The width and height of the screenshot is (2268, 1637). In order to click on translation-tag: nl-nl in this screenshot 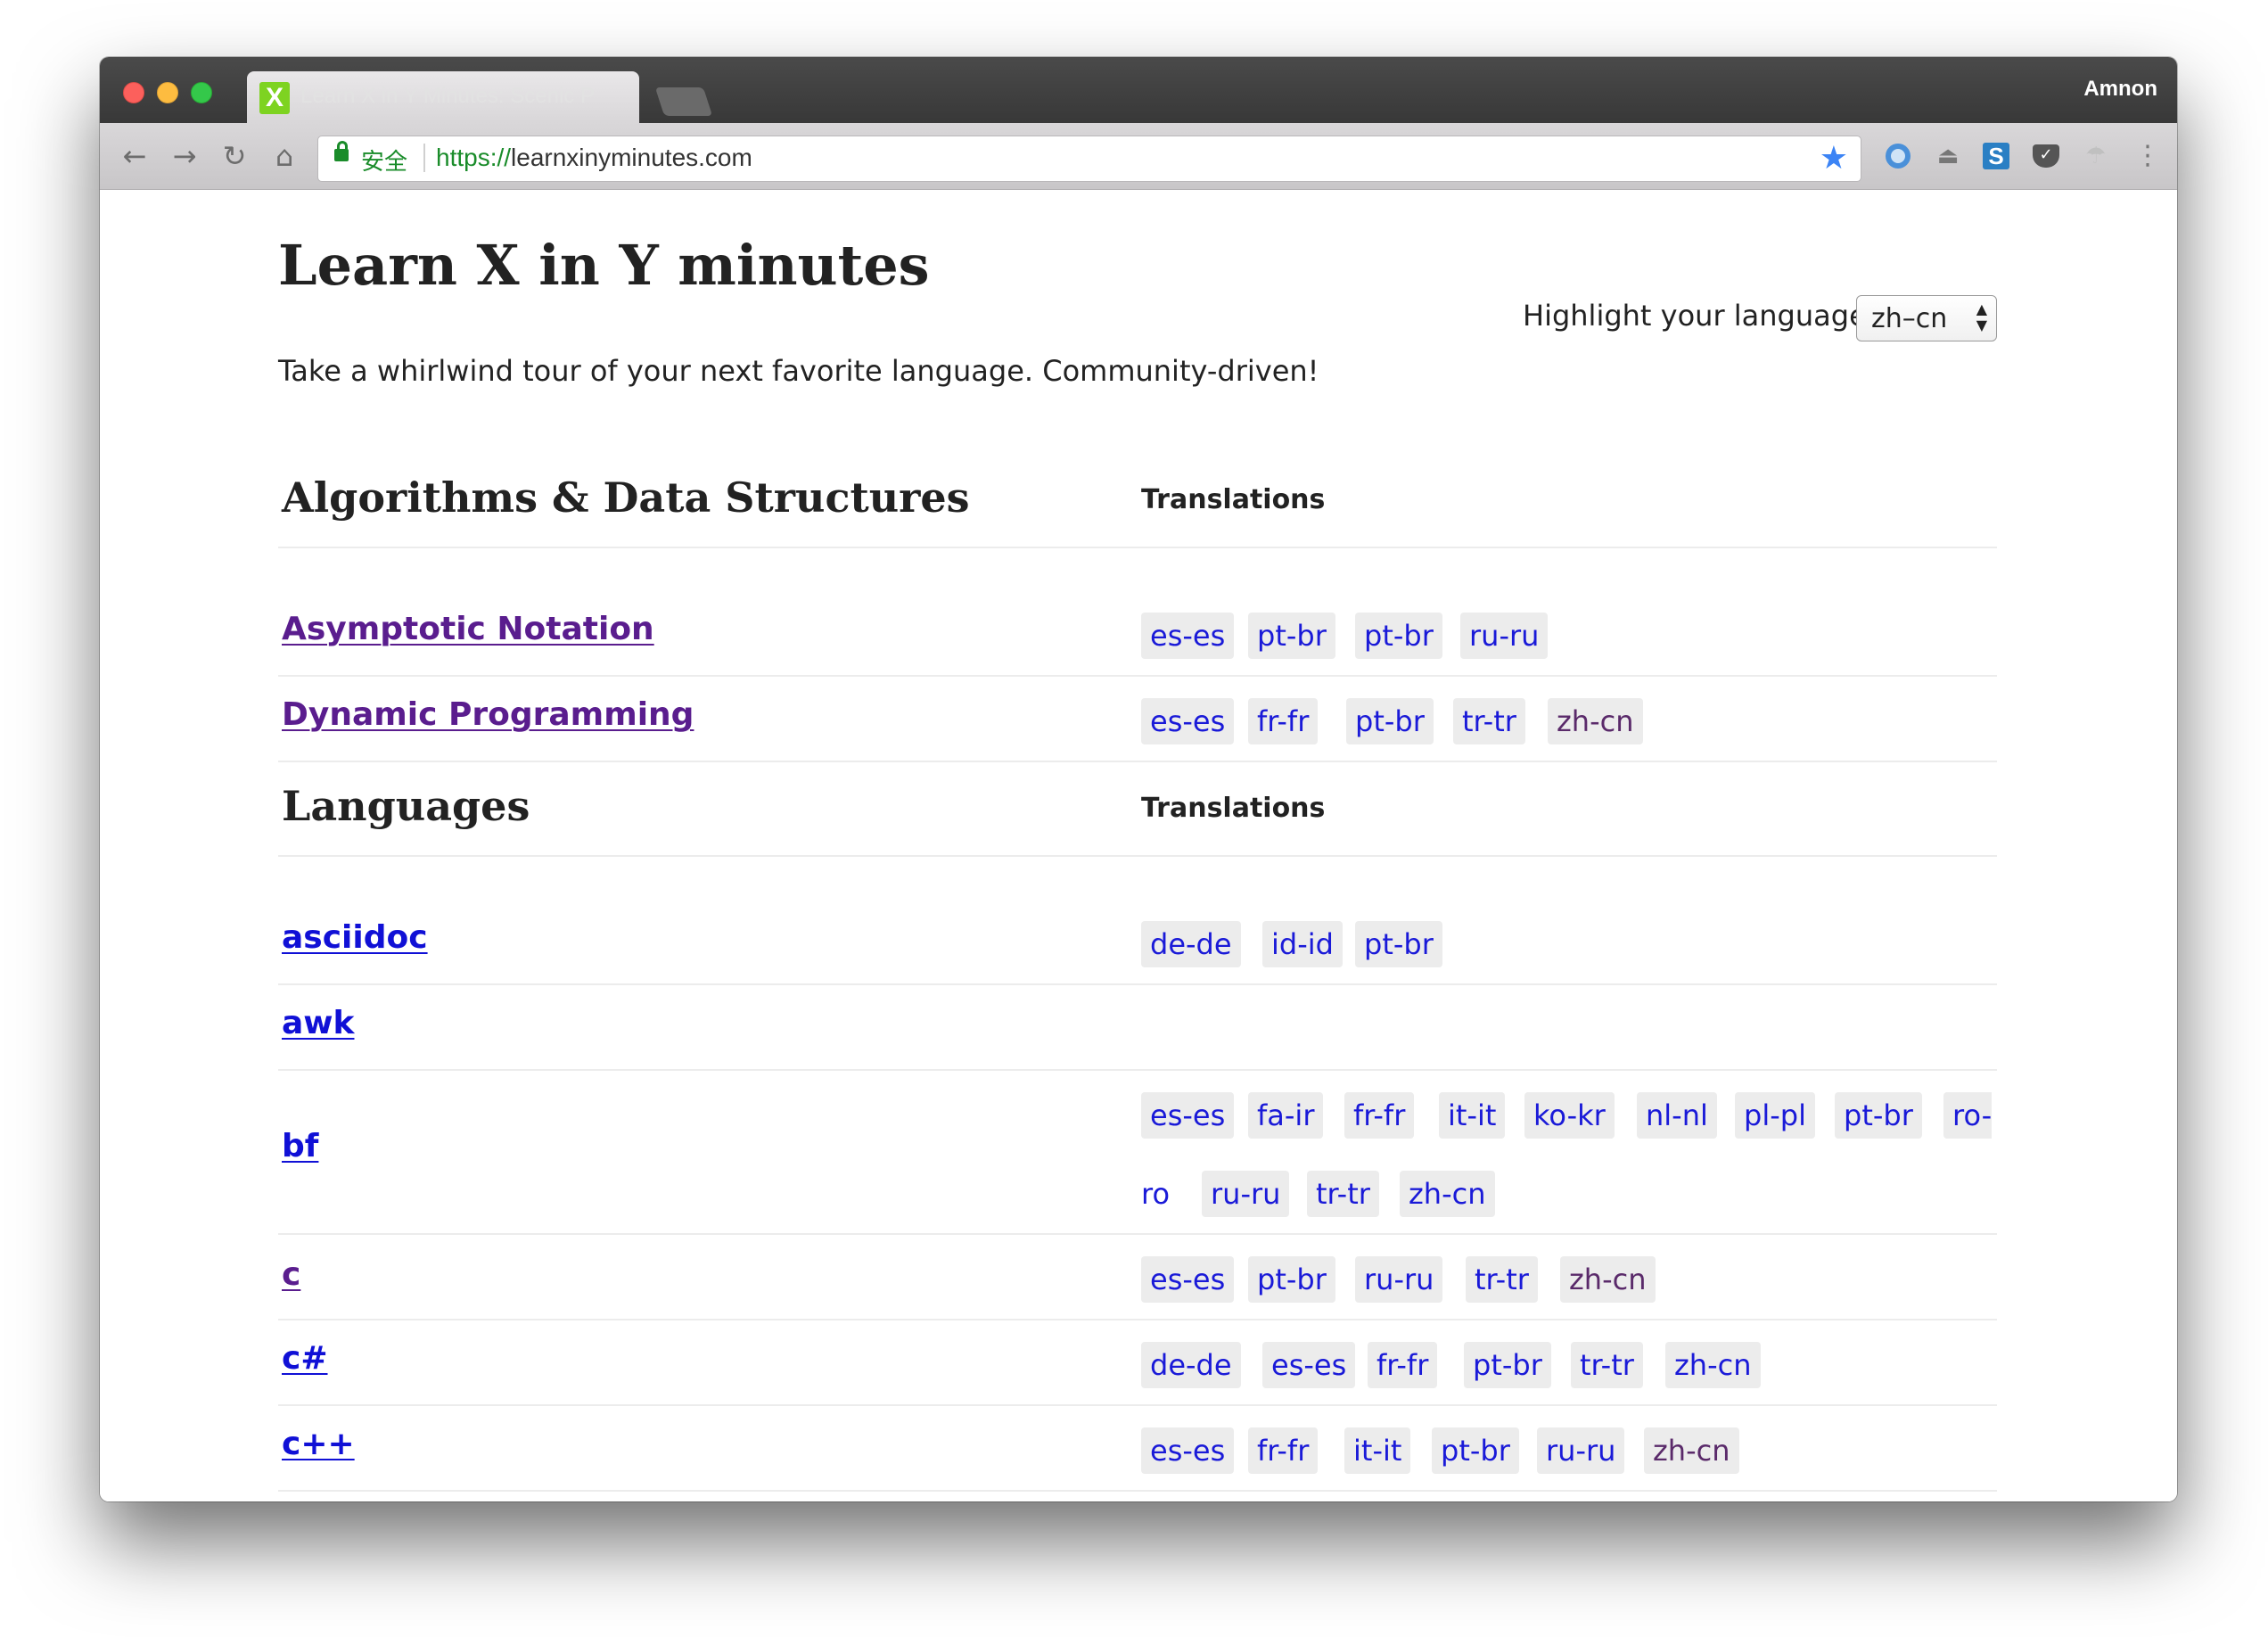, I will do `click(1677, 1115)`.